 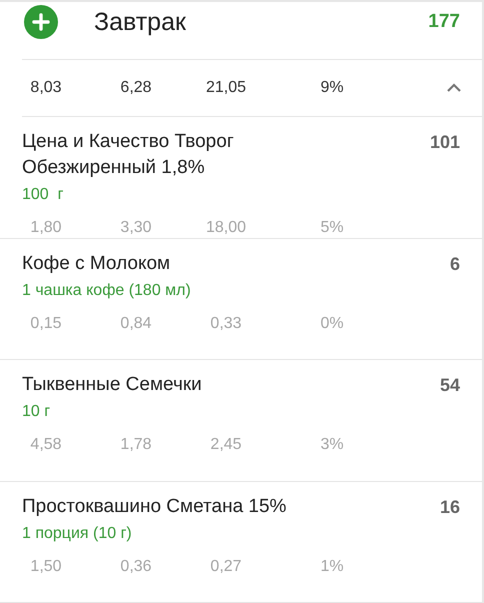 I want to click on food-value: 1,80, so click(x=46, y=228).